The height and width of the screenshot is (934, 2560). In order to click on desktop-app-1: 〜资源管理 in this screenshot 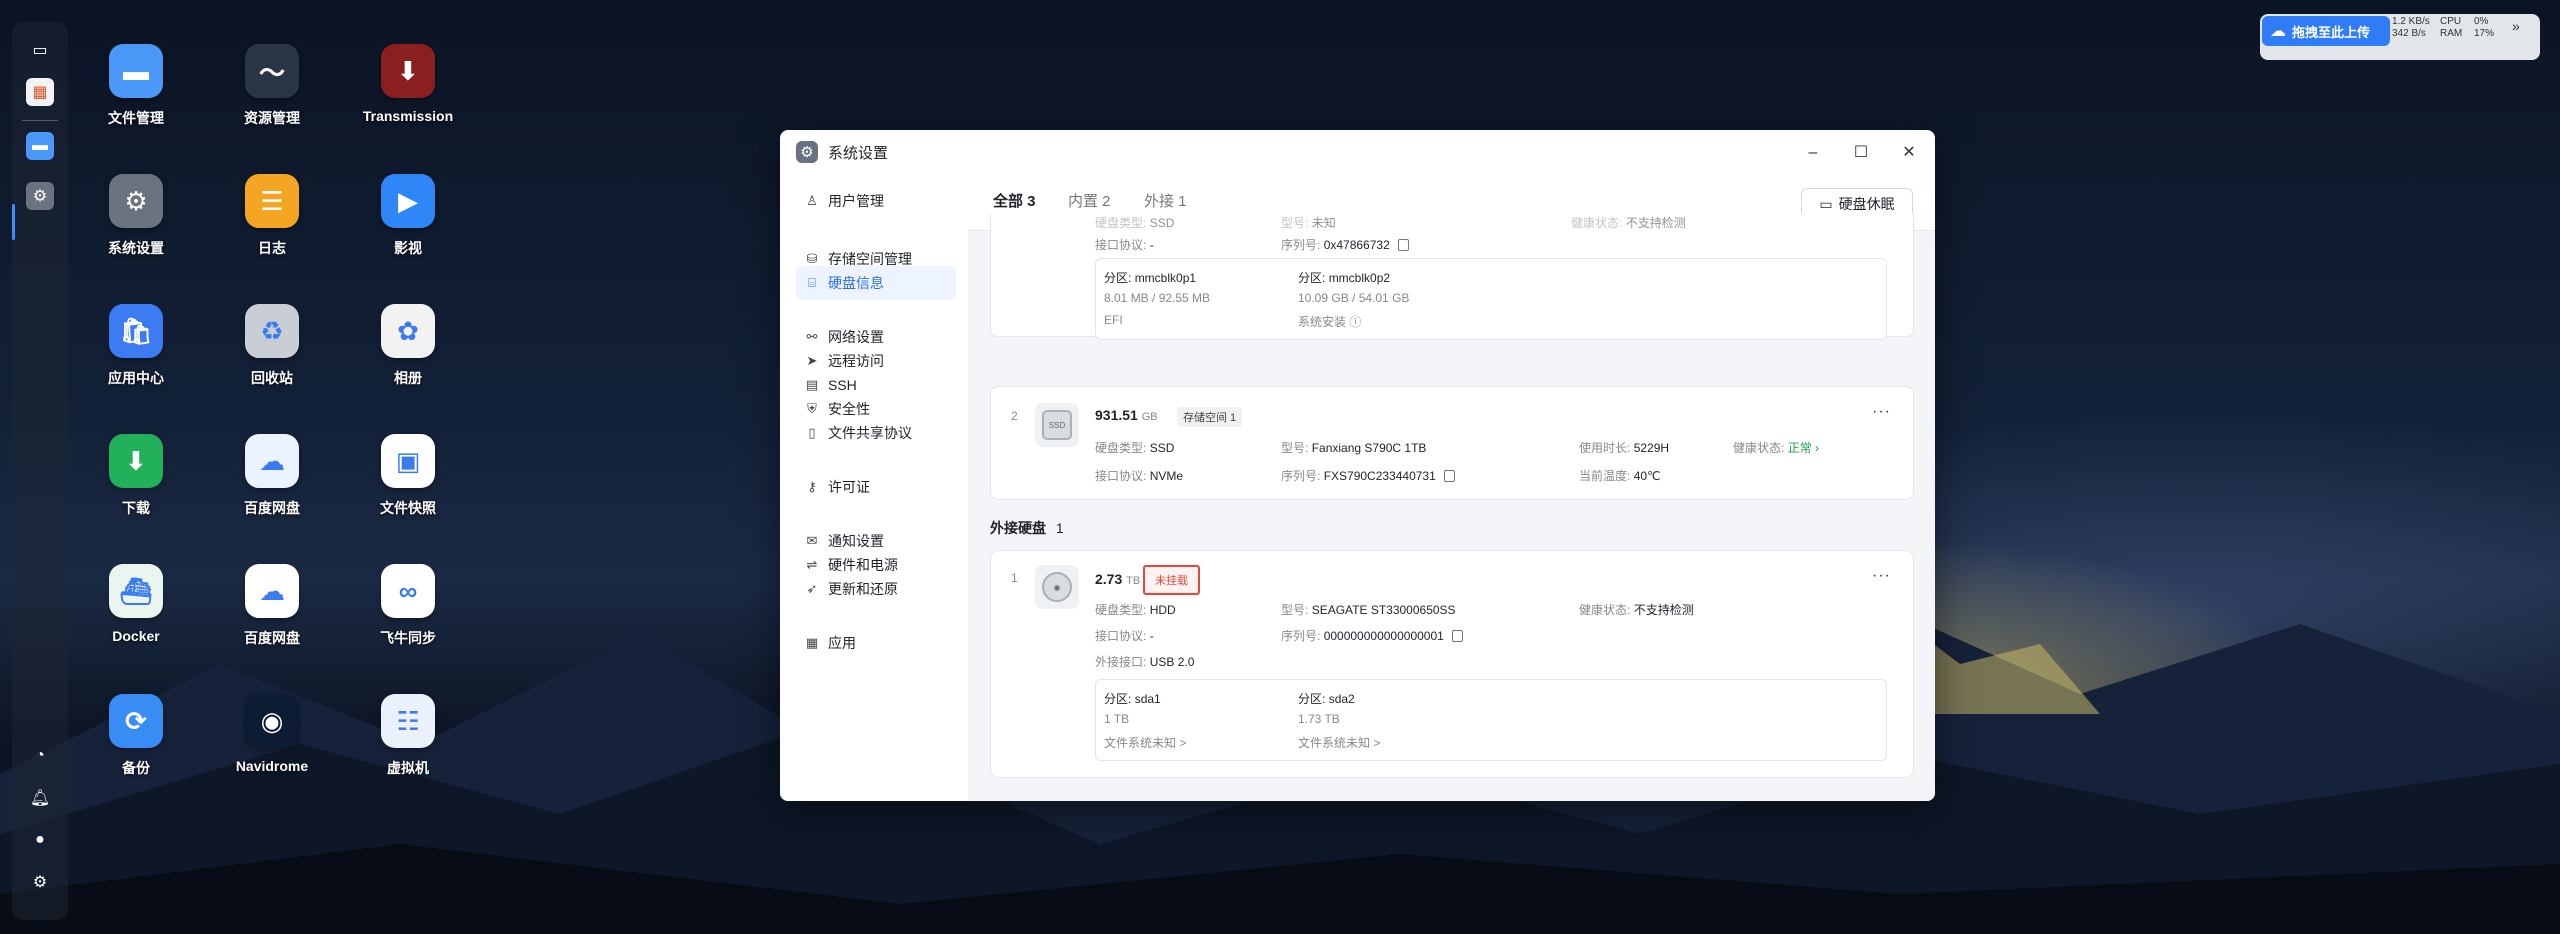, I will do `click(272, 90)`.